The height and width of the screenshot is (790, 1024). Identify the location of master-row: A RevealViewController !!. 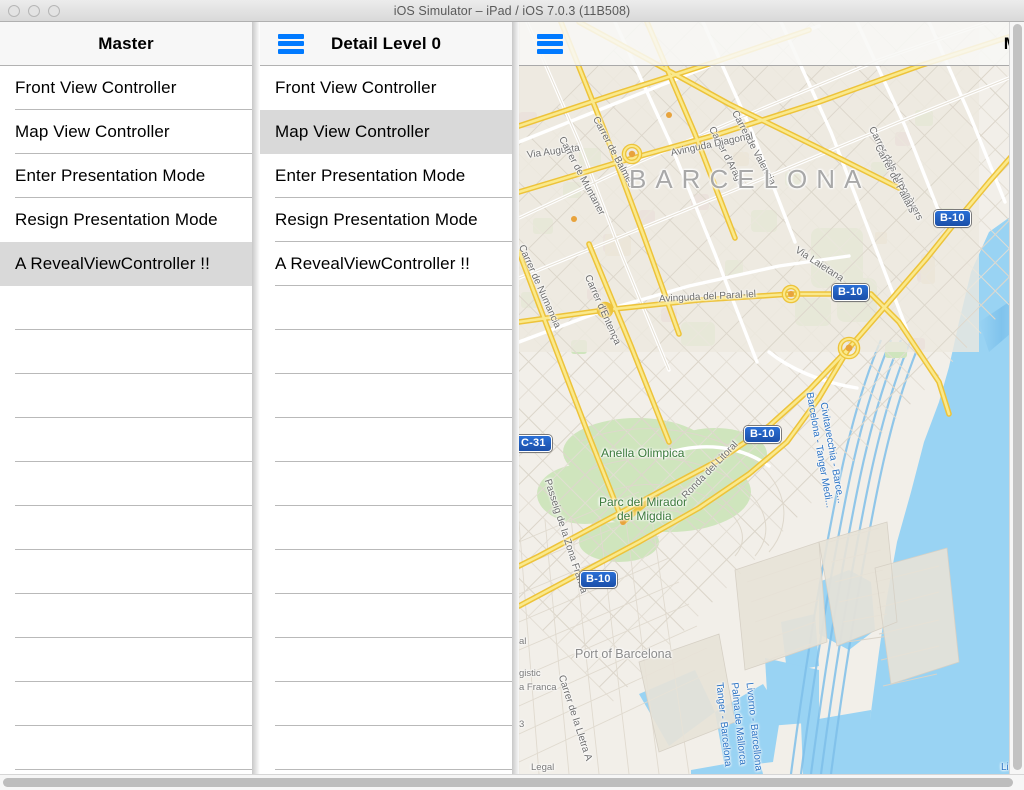
(126, 264).